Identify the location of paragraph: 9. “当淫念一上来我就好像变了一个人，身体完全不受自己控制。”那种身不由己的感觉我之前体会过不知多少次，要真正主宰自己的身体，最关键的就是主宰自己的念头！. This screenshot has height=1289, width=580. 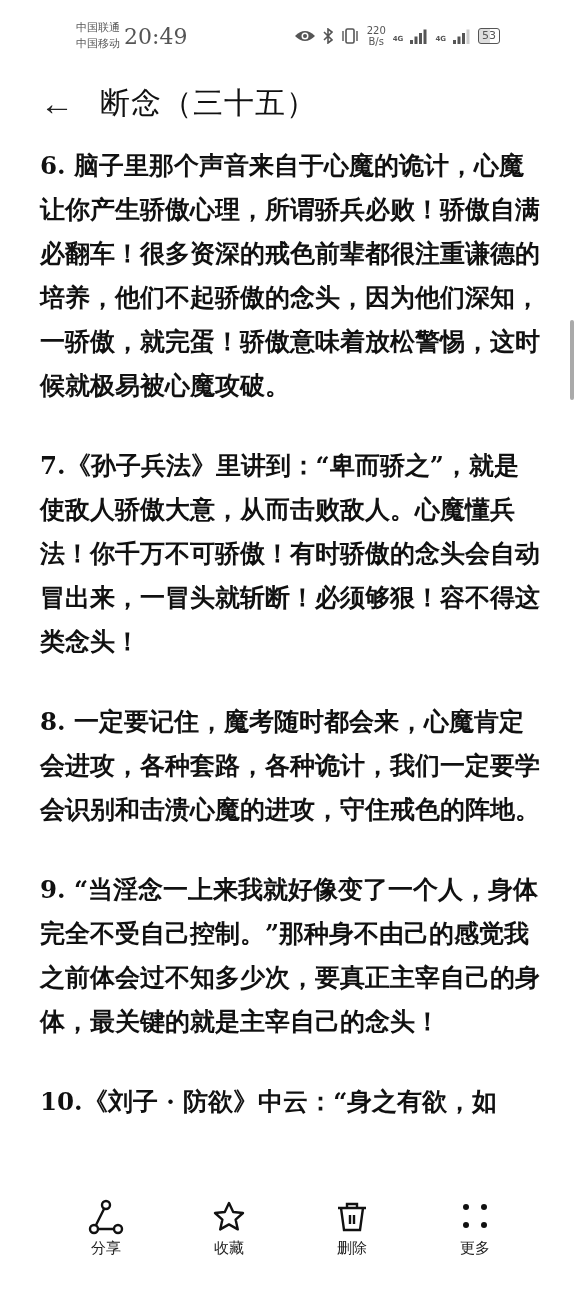
(290, 956).